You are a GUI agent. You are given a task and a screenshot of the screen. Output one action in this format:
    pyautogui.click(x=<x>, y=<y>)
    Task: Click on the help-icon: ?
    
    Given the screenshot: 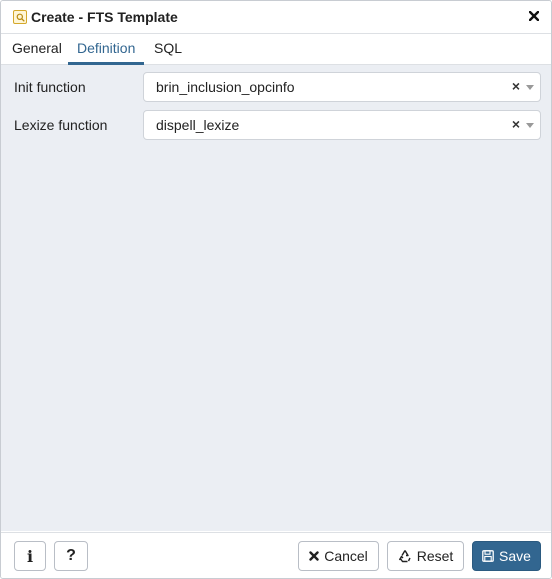 What is the action you would take?
    pyautogui.click(x=71, y=555)
    